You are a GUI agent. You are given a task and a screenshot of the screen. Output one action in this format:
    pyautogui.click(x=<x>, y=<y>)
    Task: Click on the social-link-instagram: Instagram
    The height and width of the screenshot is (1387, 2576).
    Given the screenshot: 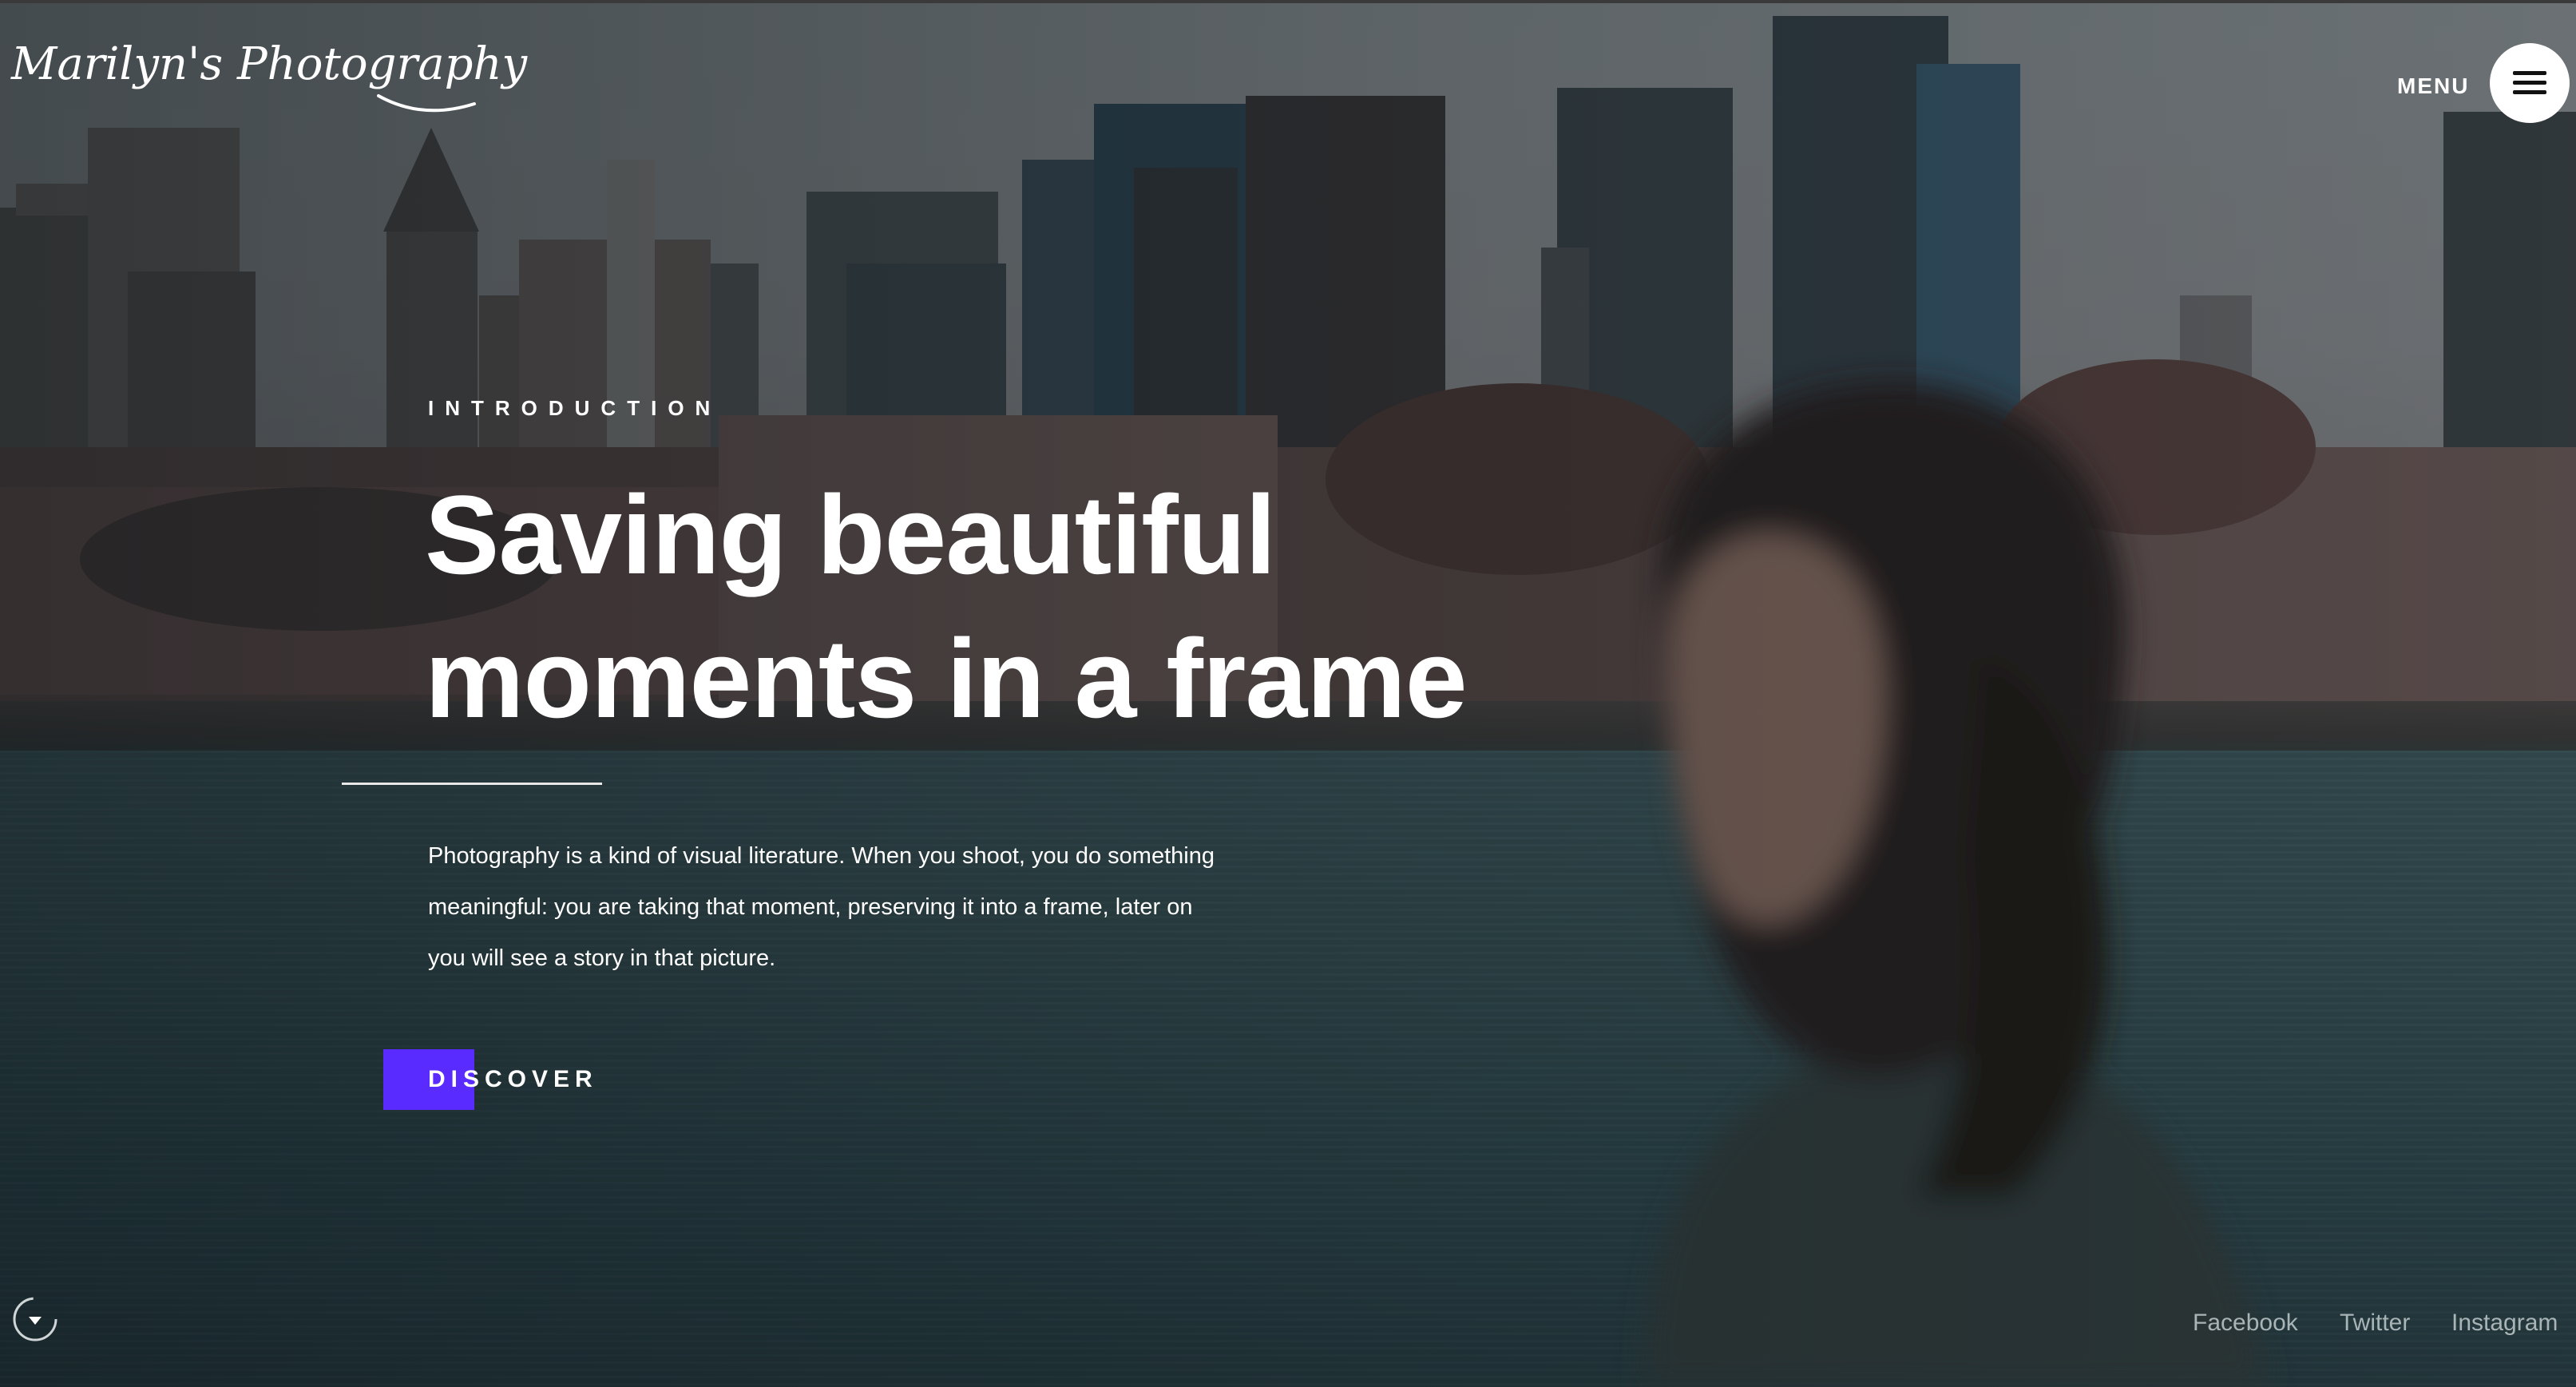 What is the action you would take?
    pyautogui.click(x=2504, y=1323)
    